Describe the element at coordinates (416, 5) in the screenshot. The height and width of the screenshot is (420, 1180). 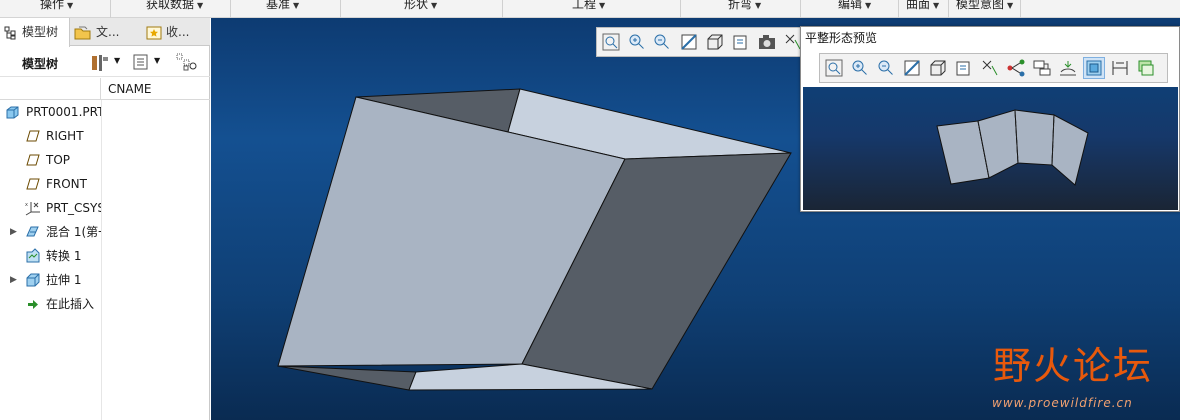
I see `ribbon-group-label: 形状` at that location.